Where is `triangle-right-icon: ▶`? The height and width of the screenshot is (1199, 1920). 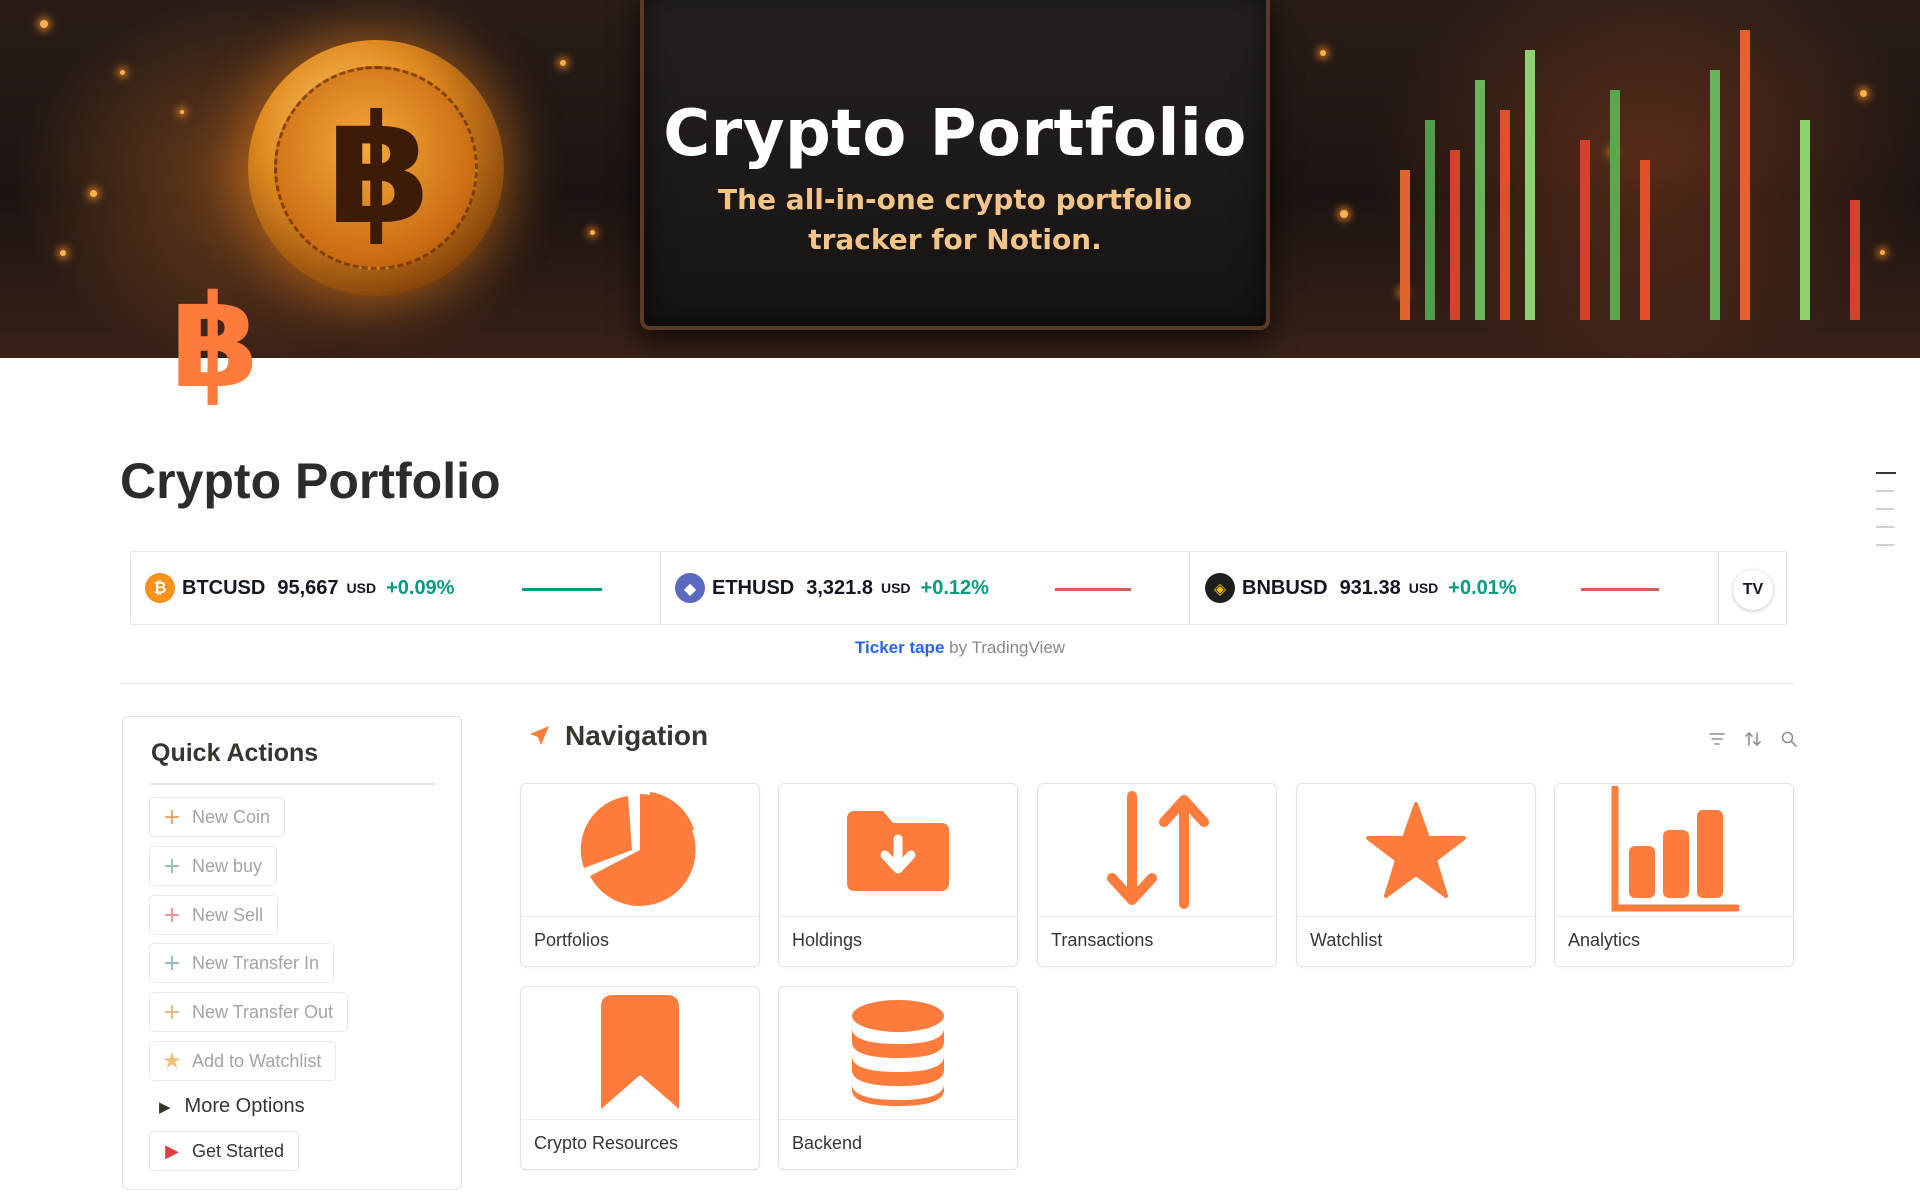 triangle-right-icon: ▶ is located at coordinates (165, 1106).